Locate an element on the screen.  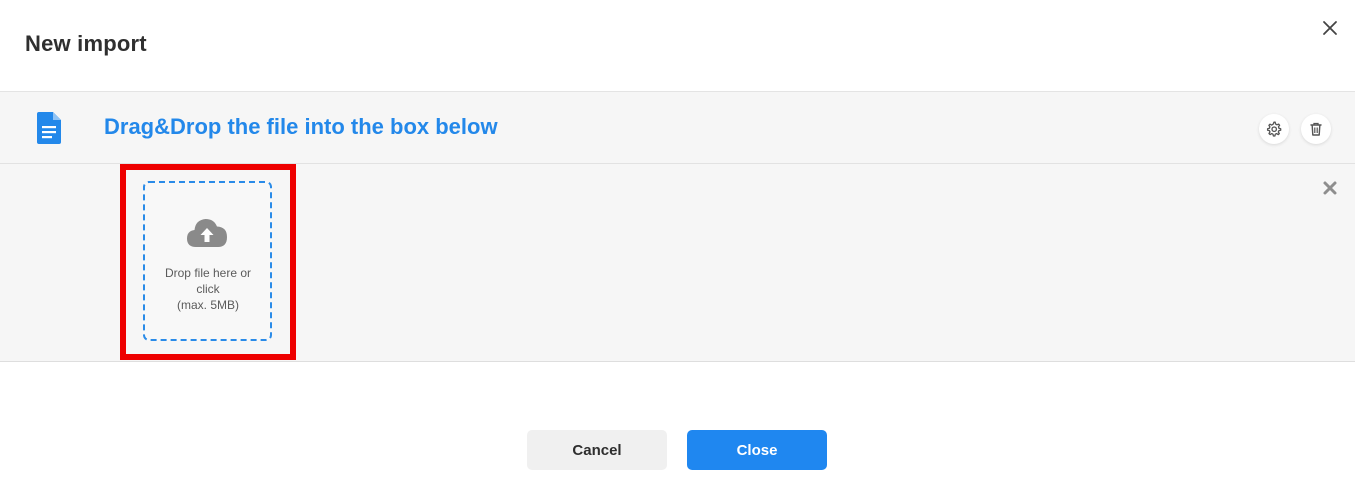
dropzone-line-1: Drop file here or is located at coordinates (208, 273).